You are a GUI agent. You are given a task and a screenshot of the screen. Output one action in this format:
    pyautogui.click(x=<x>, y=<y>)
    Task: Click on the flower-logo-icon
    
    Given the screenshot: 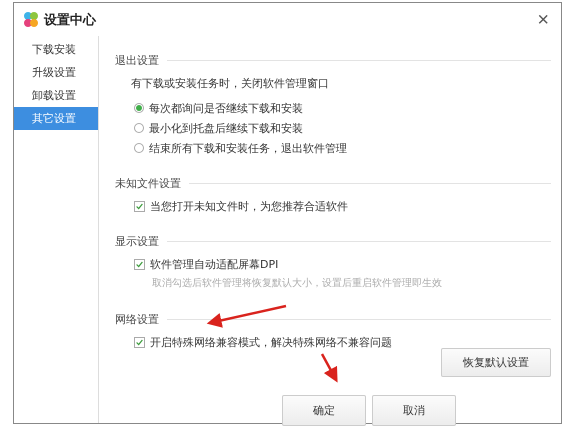 What is the action you would take?
    pyautogui.click(x=31, y=19)
    